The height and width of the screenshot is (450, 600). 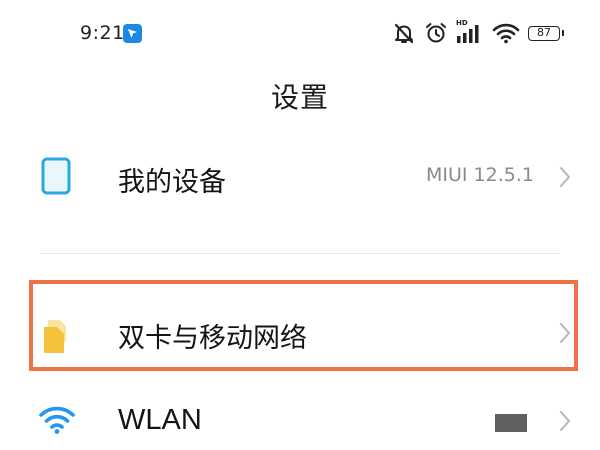 I want to click on signal-icon: HD, so click(x=470, y=31).